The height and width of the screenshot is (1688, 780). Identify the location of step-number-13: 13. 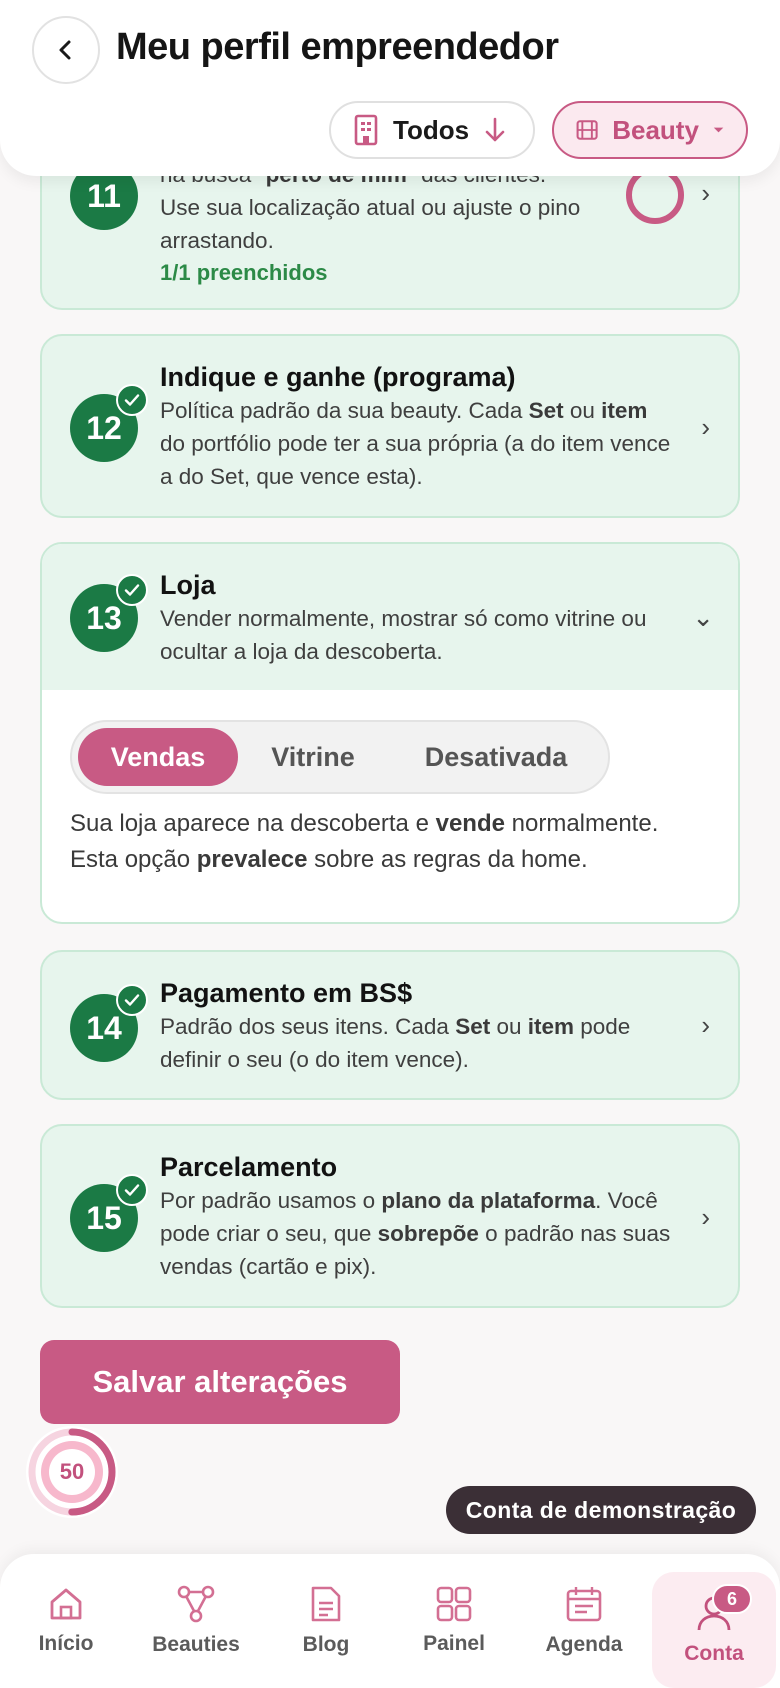
(109, 613).